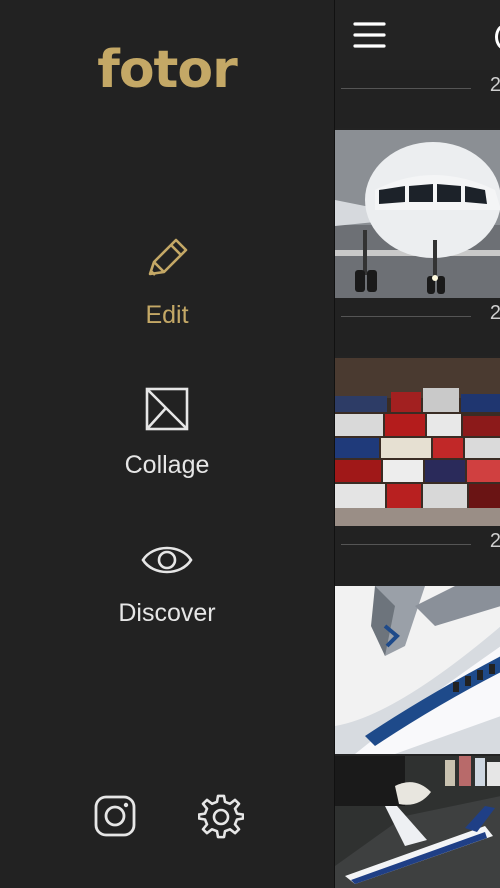 The width and height of the screenshot is (500, 888). I want to click on menu-item-label: Edit, so click(167, 315).